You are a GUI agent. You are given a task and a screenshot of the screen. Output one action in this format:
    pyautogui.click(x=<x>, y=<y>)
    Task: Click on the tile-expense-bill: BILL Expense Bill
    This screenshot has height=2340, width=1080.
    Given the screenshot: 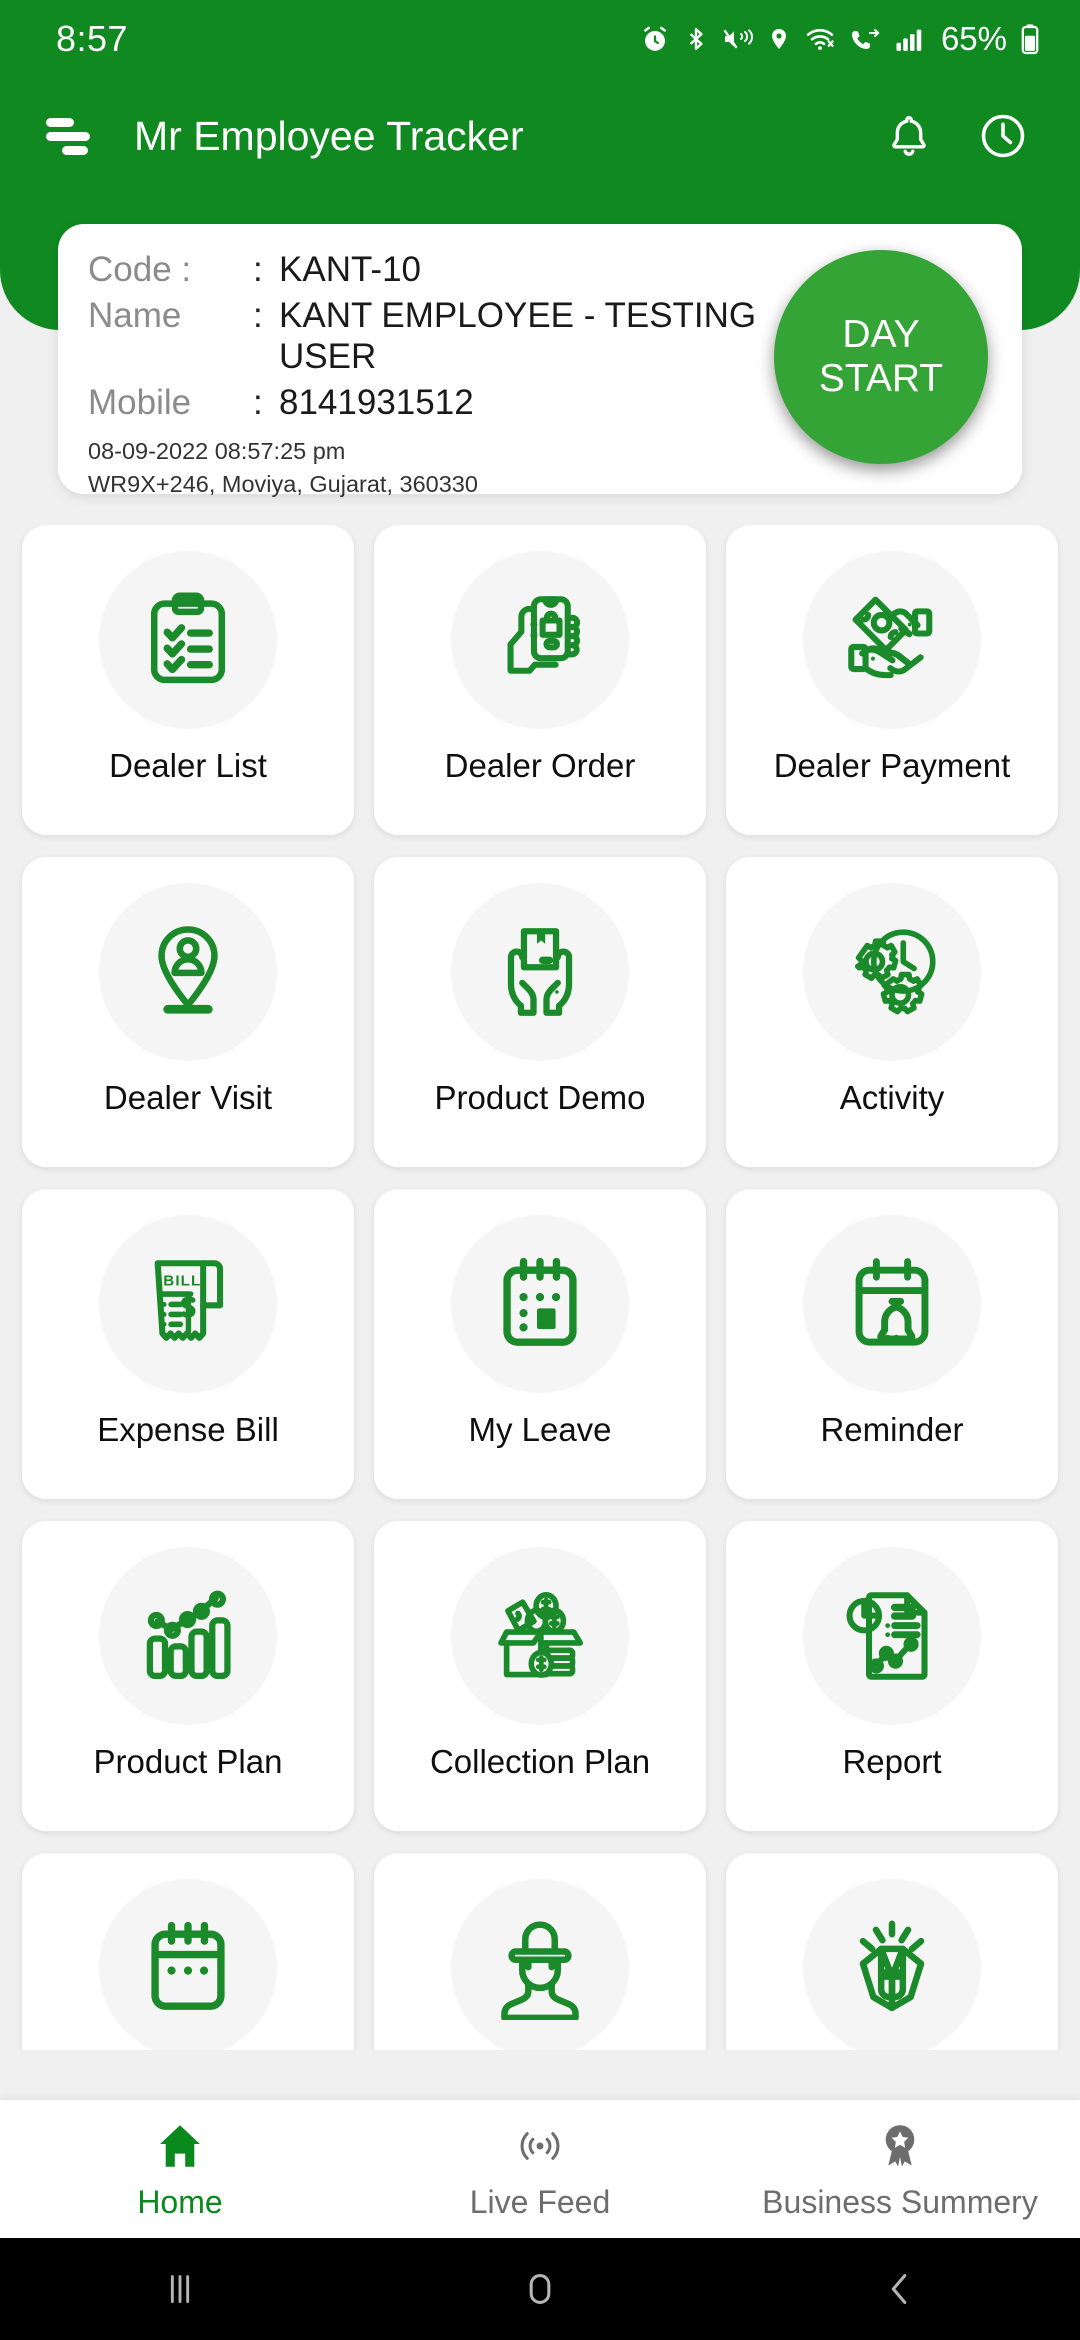 What is the action you would take?
    pyautogui.click(x=188, y=1344)
    